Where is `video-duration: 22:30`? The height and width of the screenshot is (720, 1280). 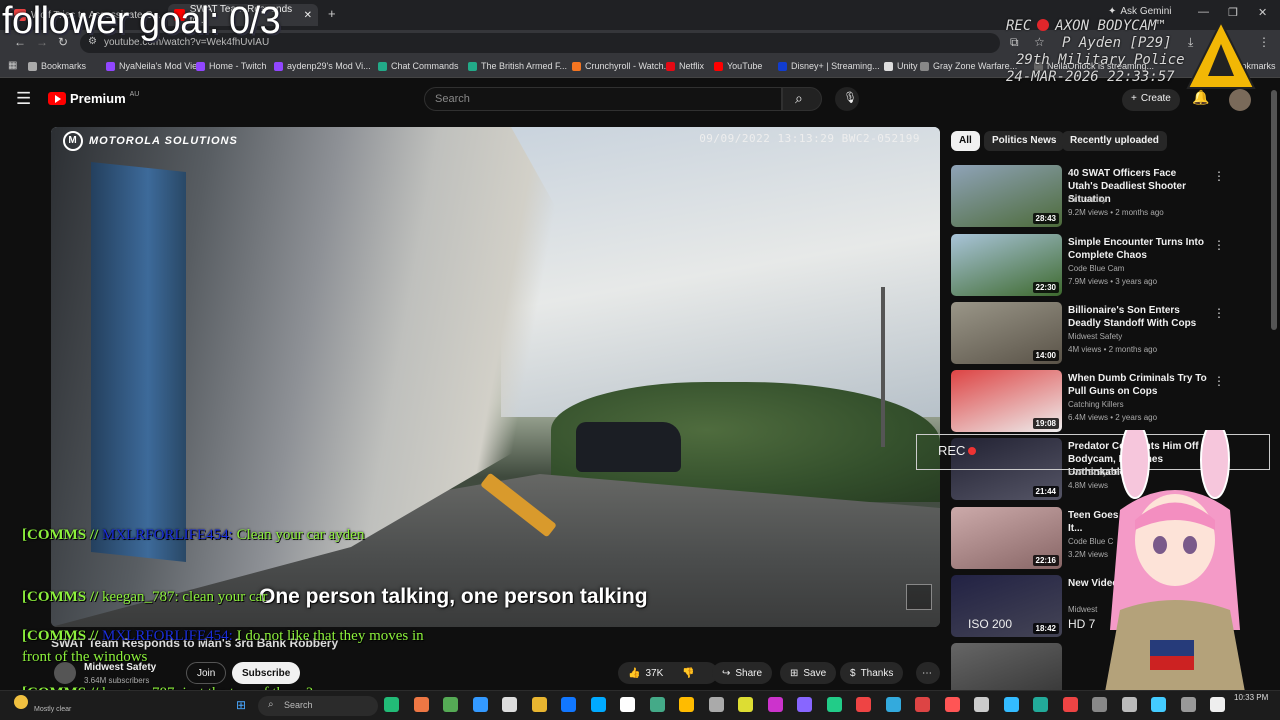
video-duration: 22:30 is located at coordinates (1045, 287).